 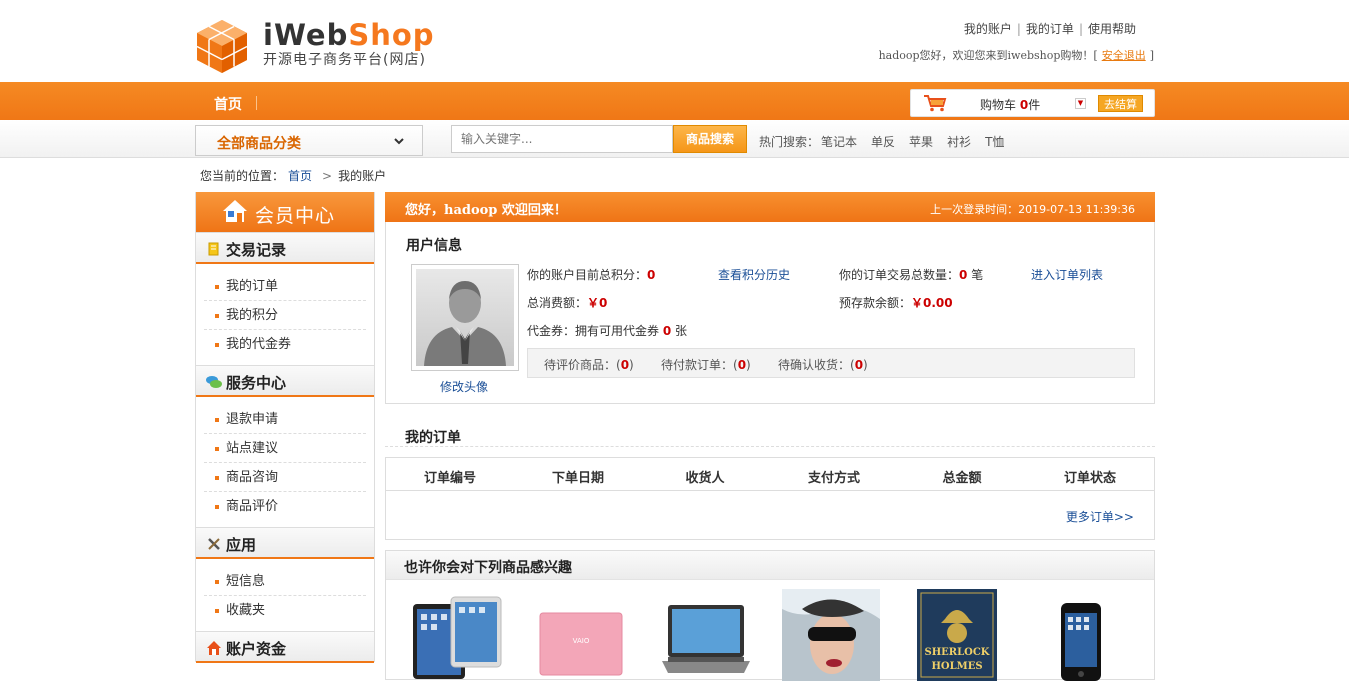 I want to click on svg-text: VAIO, so click(x=581, y=641).